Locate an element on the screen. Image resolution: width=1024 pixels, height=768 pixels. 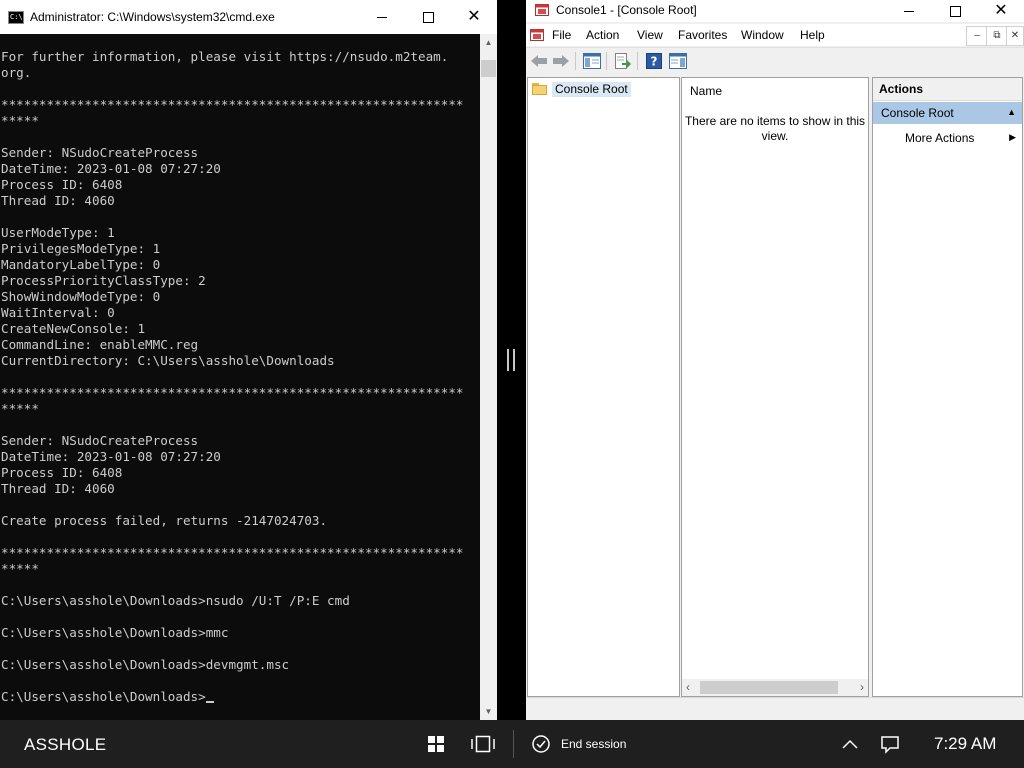
taskbar-separator is located at coordinates (513, 744).